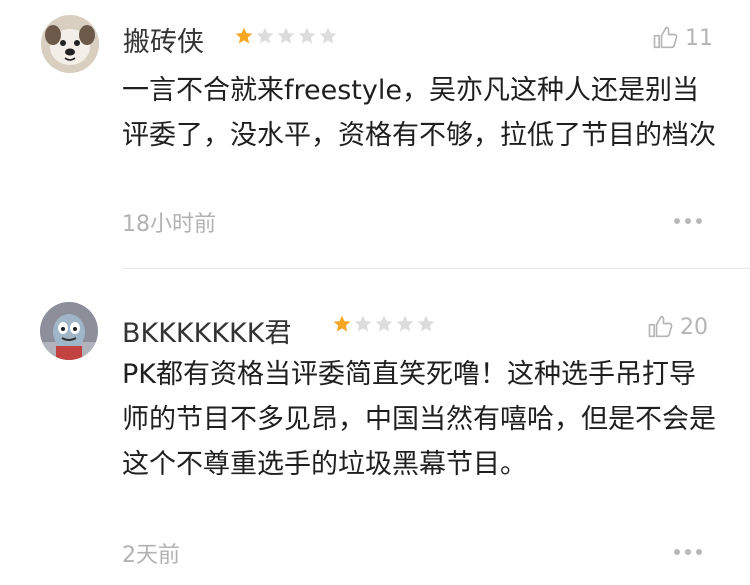 This screenshot has height=585, width=750. Describe the element at coordinates (699, 38) in the screenshot. I see `like-count: 11` at that location.